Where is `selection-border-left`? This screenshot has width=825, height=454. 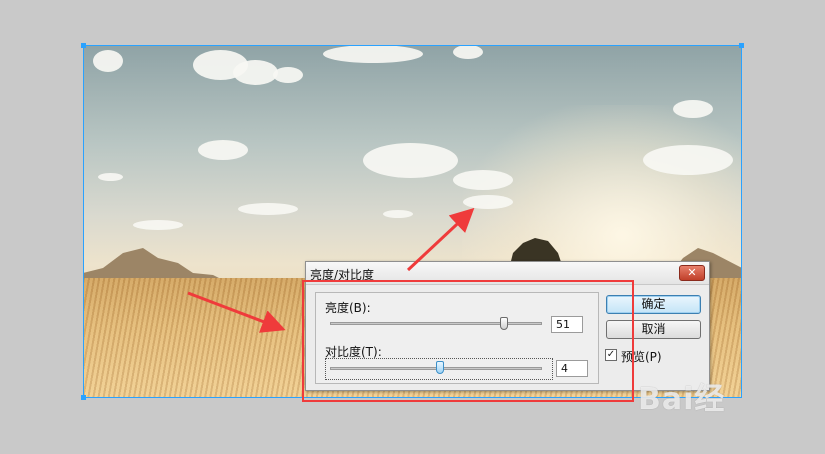 selection-border-left is located at coordinates (83, 221).